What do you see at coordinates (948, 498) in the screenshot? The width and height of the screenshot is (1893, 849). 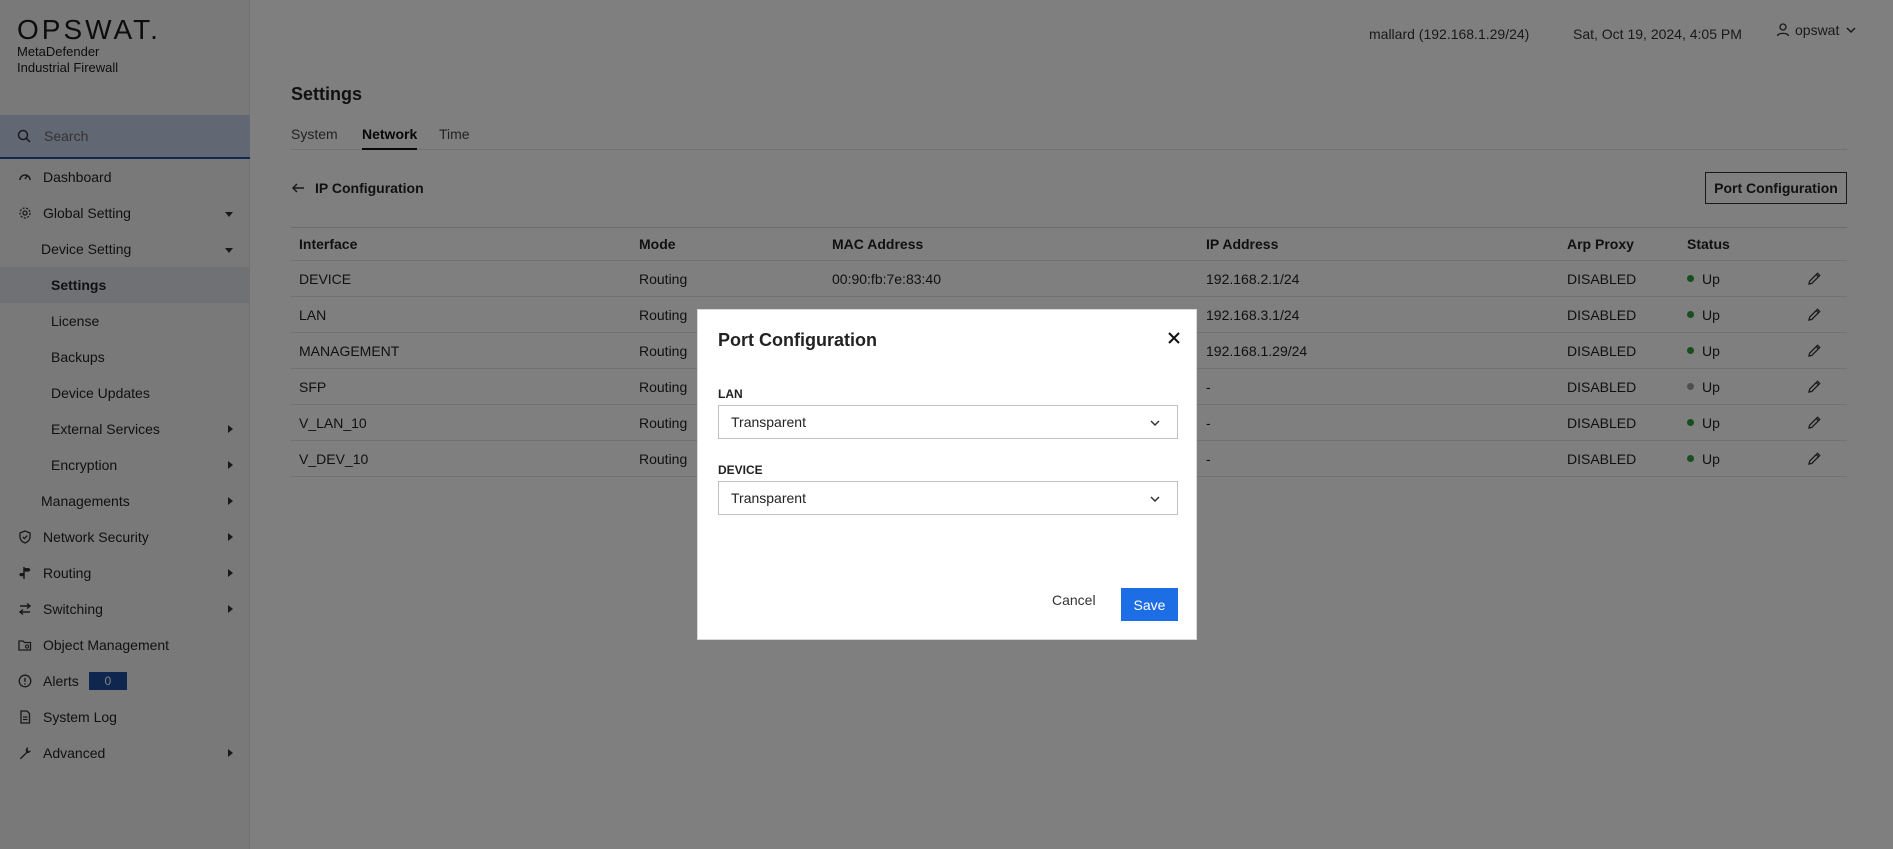 I see `device-mode-select: Transparent` at bounding box center [948, 498].